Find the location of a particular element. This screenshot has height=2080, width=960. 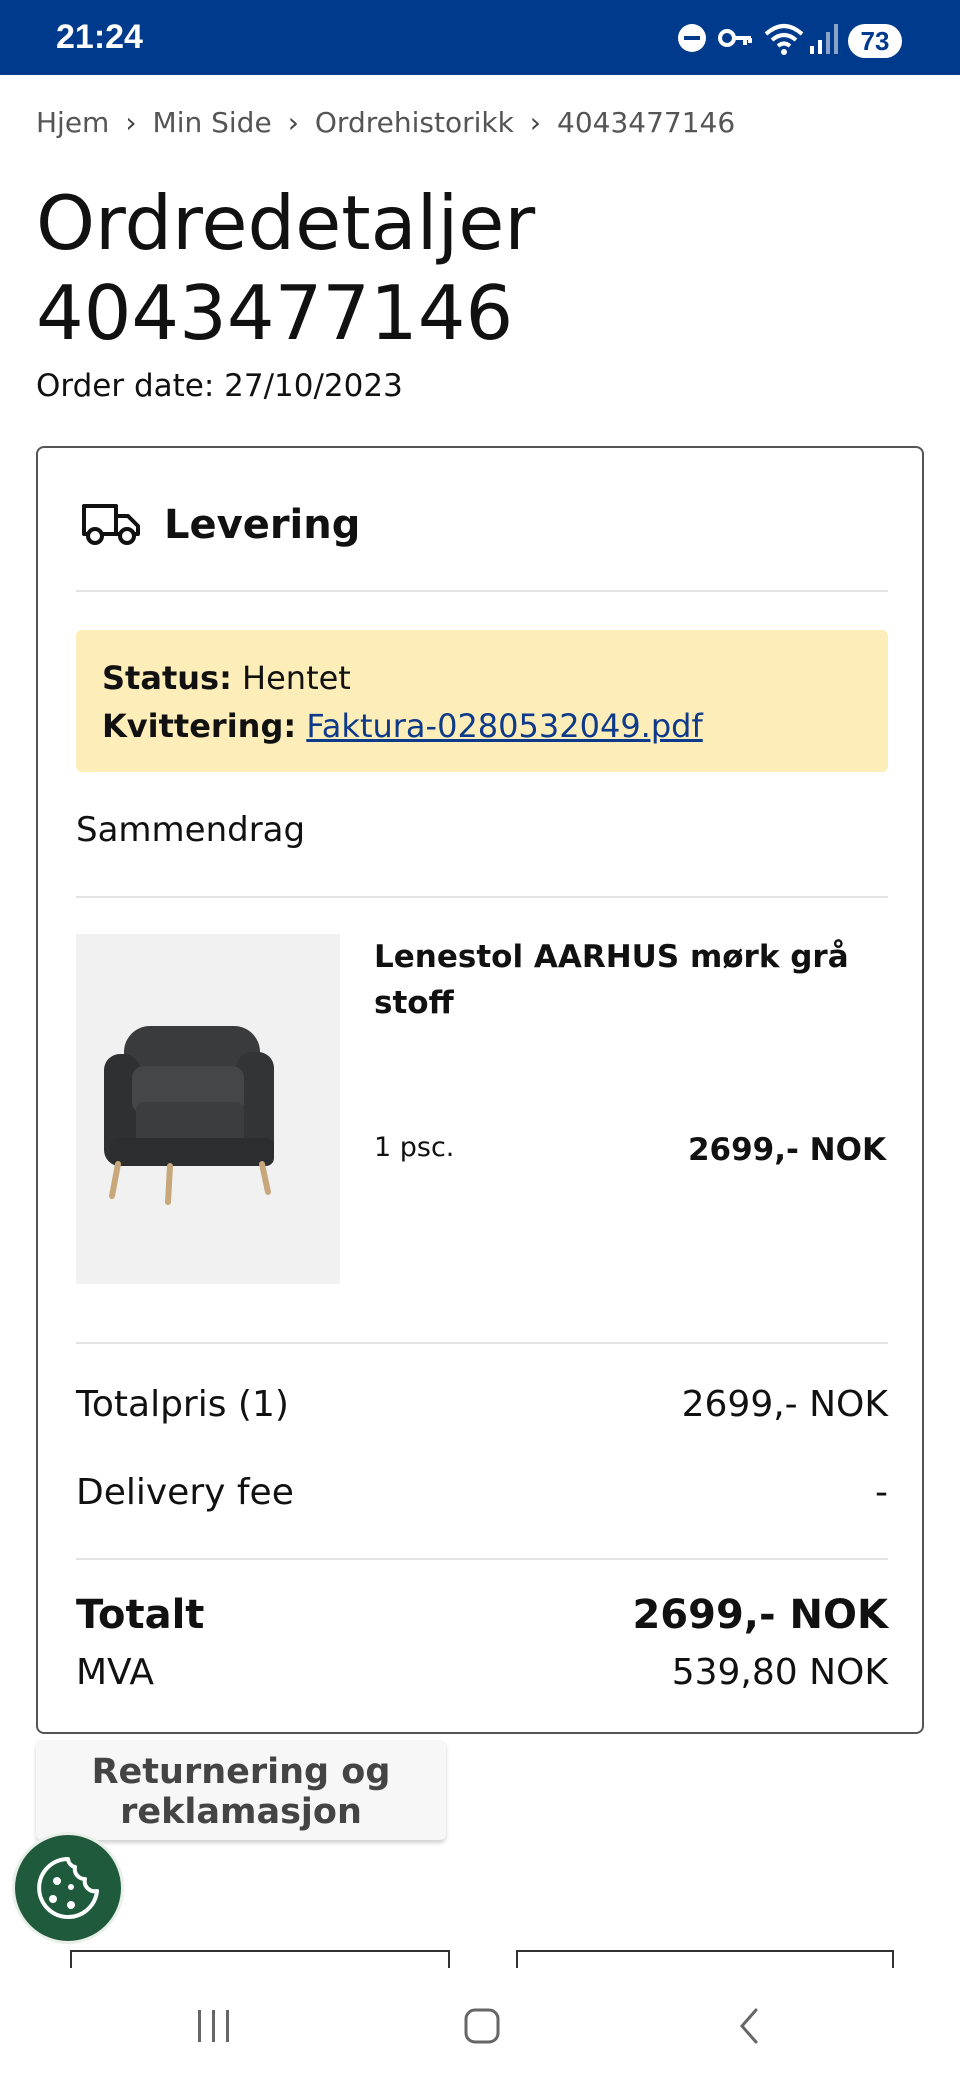

total-price-row: Totalpris (1) 2699,- NOK is located at coordinates (482, 1404).